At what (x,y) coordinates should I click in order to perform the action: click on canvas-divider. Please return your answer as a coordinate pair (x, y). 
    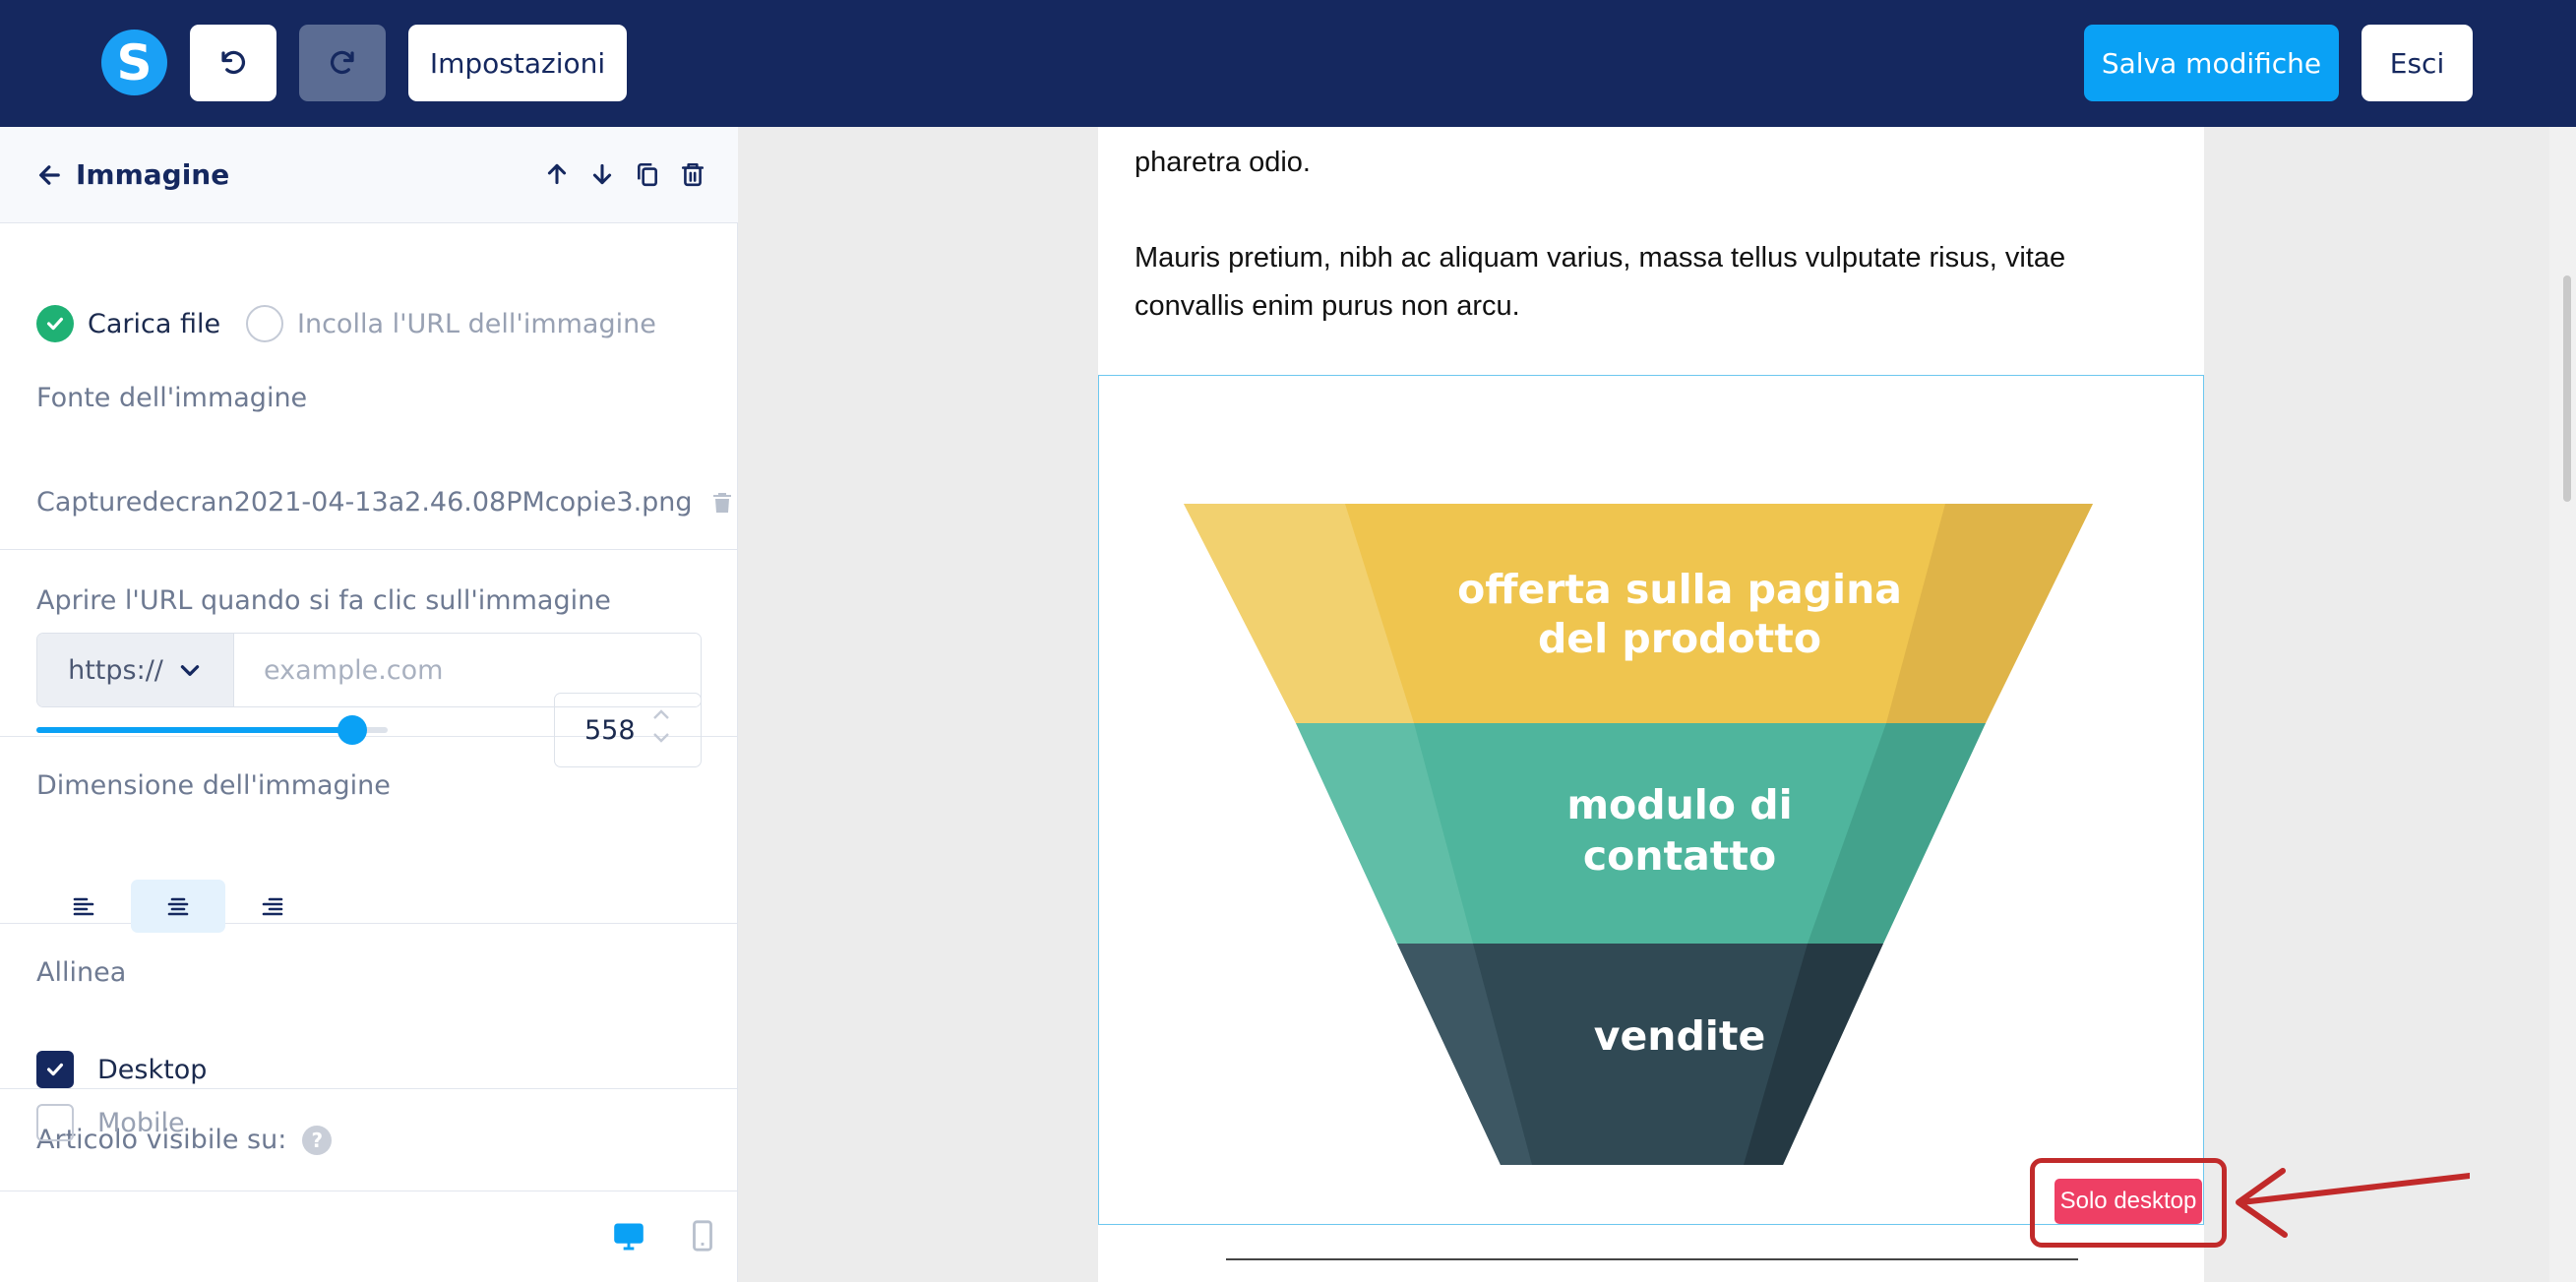
    Looking at the image, I should click on (1652, 1259).